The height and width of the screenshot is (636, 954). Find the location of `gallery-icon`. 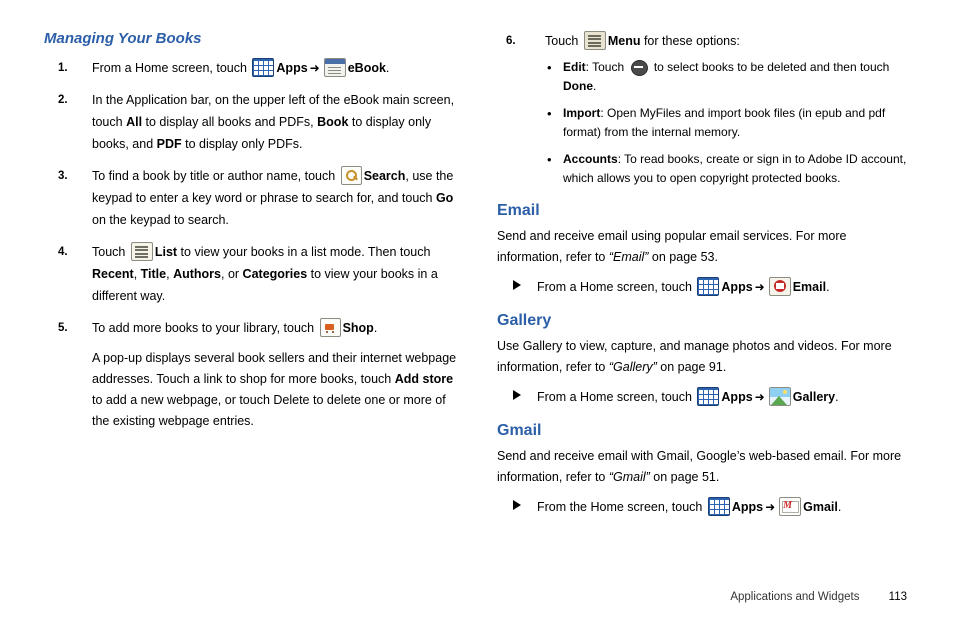

gallery-icon is located at coordinates (779, 396).